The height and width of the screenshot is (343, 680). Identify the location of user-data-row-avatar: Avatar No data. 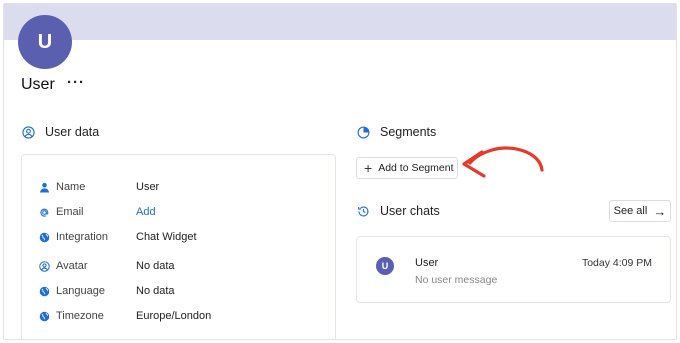
(178, 266).